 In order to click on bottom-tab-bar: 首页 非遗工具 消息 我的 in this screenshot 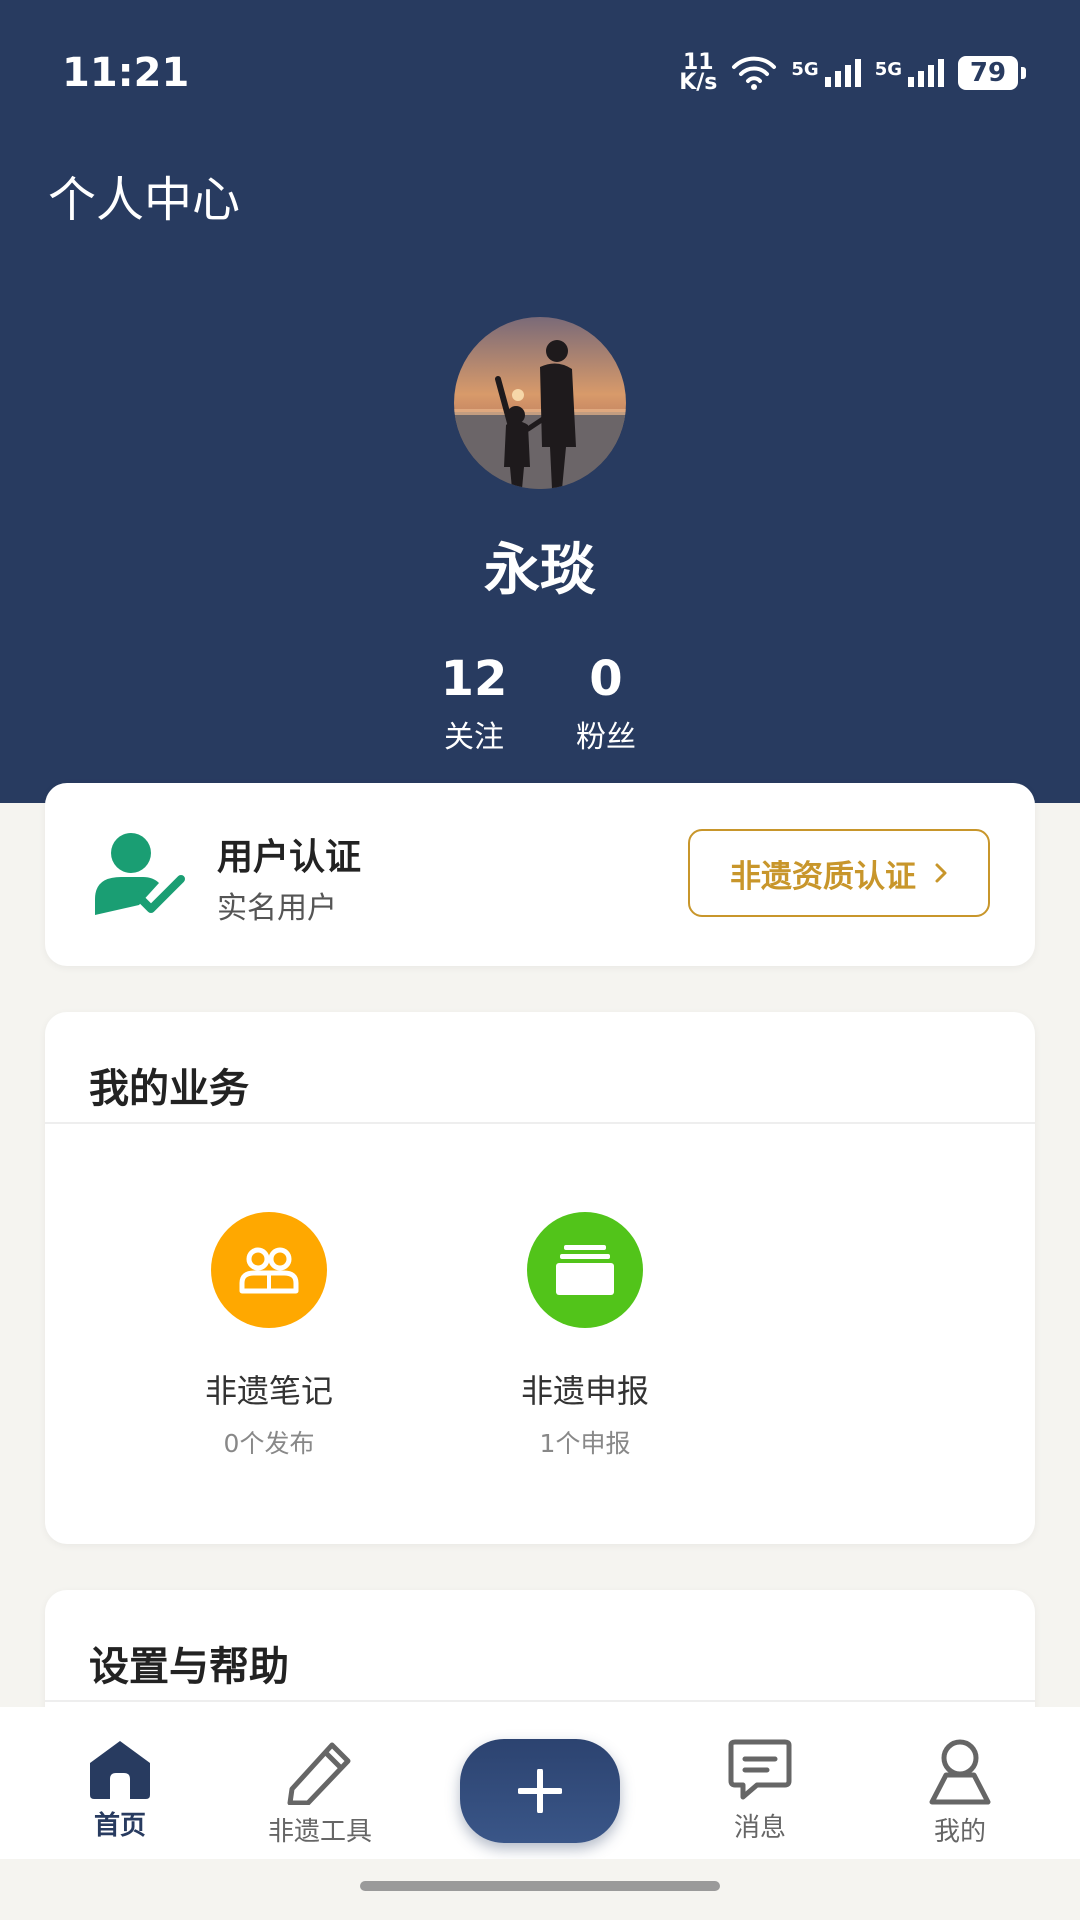, I will do `click(540, 1783)`.